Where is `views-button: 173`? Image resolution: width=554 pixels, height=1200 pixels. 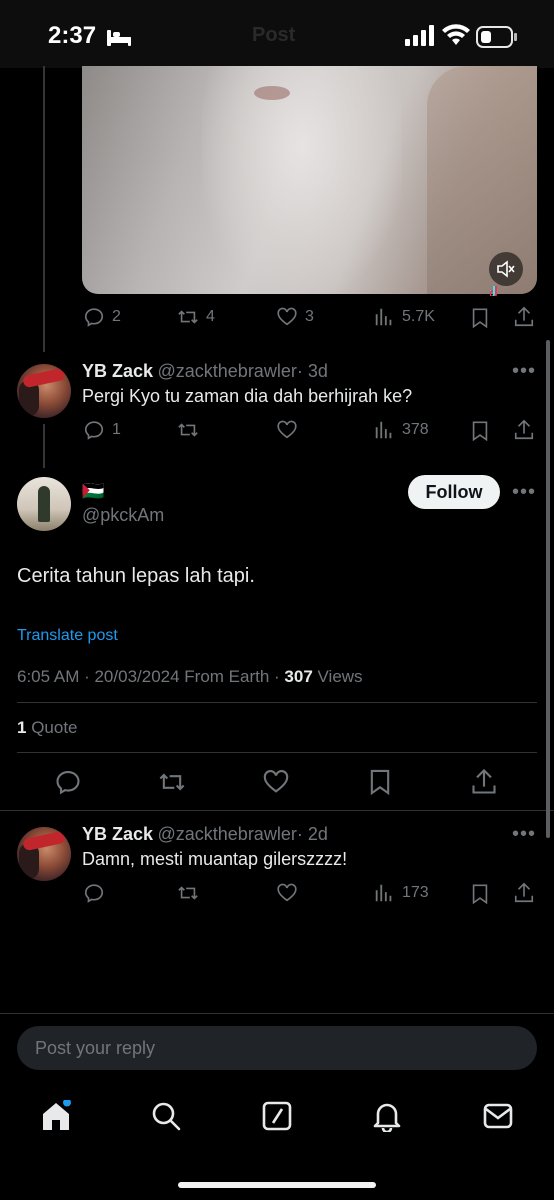 views-button: 173 is located at coordinates (401, 893).